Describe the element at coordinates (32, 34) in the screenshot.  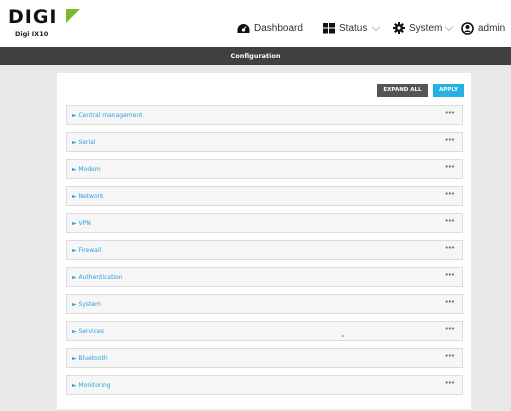
I see `device-name: Digi IX10` at that location.